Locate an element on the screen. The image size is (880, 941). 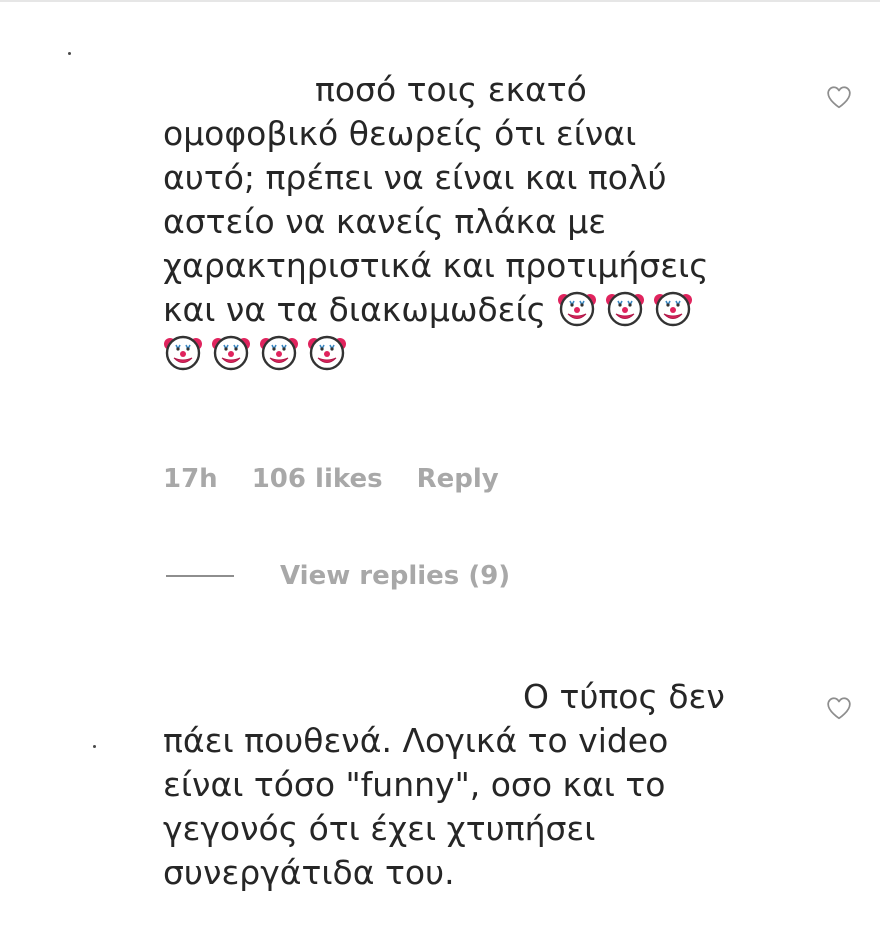
comment-line: ποσό τοις εκατό is located at coordinates (451, 89).